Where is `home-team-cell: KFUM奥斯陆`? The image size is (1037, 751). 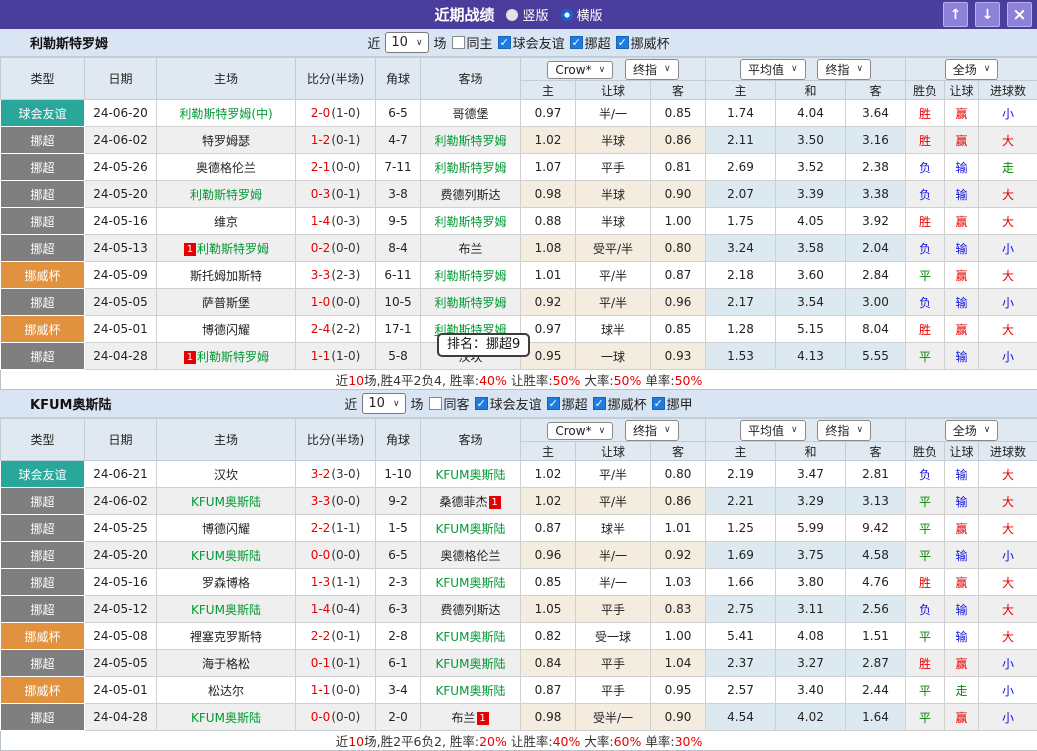
home-team-cell: KFUM奥斯陆 is located at coordinates (226, 609).